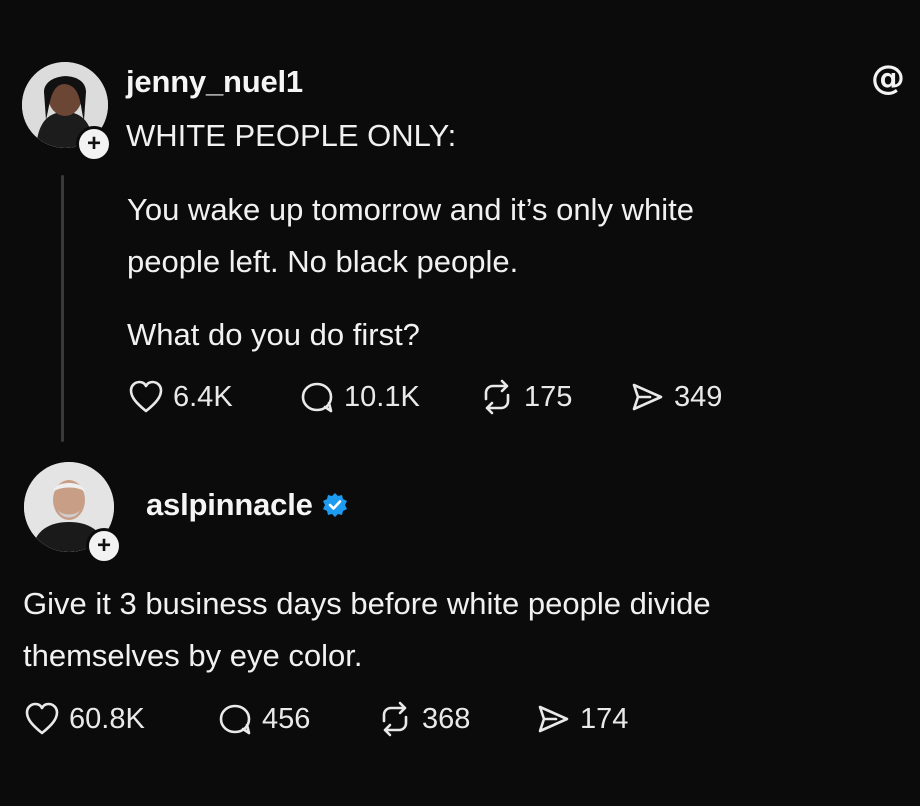 The image size is (920, 806). I want to click on post-paragraph-1-line-1: You wake up tomorrow and it’s only white, so click(410, 209).